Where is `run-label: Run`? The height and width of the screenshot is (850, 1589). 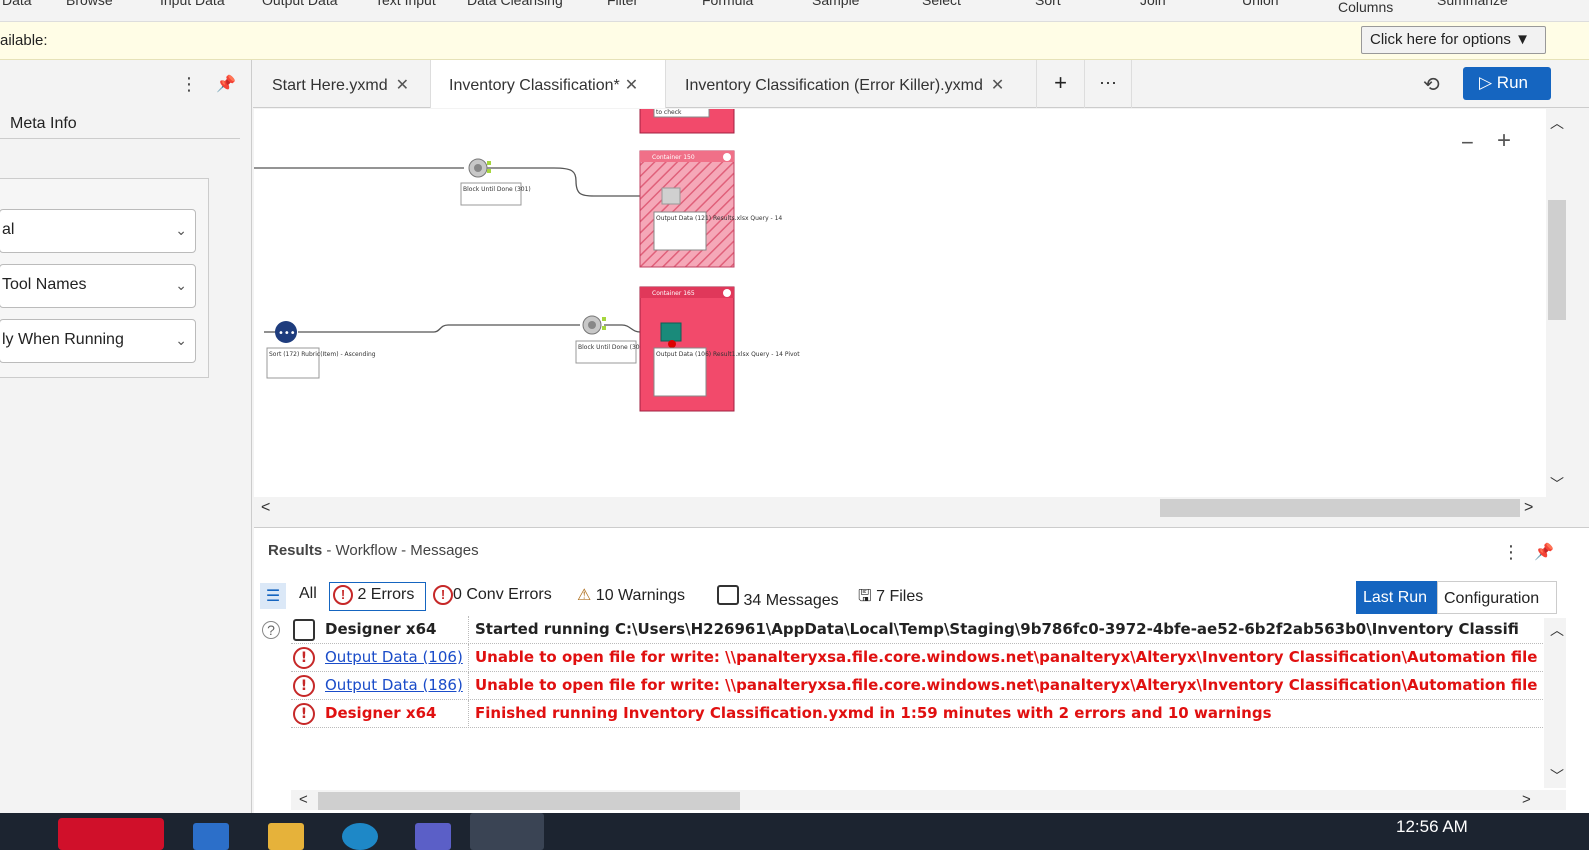 run-label: Run is located at coordinates (1512, 82).